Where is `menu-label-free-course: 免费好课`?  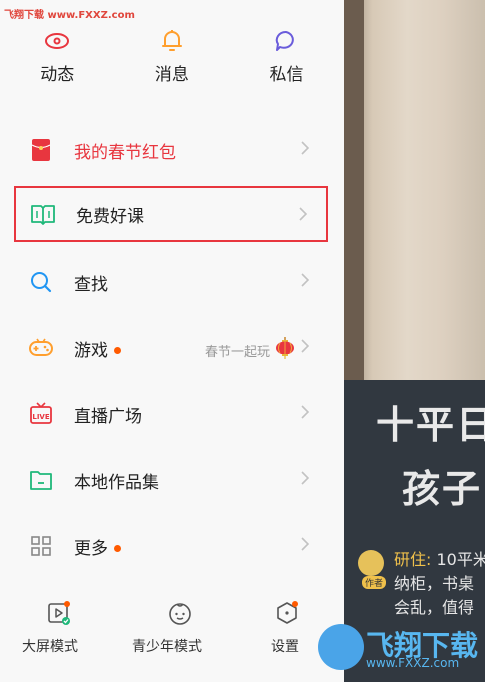 menu-label-free-course: 免费好课 is located at coordinates (110, 216).